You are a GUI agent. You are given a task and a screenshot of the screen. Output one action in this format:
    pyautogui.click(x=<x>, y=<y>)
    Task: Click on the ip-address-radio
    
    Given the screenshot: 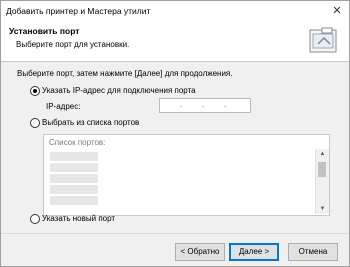 What is the action you would take?
    pyautogui.click(x=35, y=91)
    